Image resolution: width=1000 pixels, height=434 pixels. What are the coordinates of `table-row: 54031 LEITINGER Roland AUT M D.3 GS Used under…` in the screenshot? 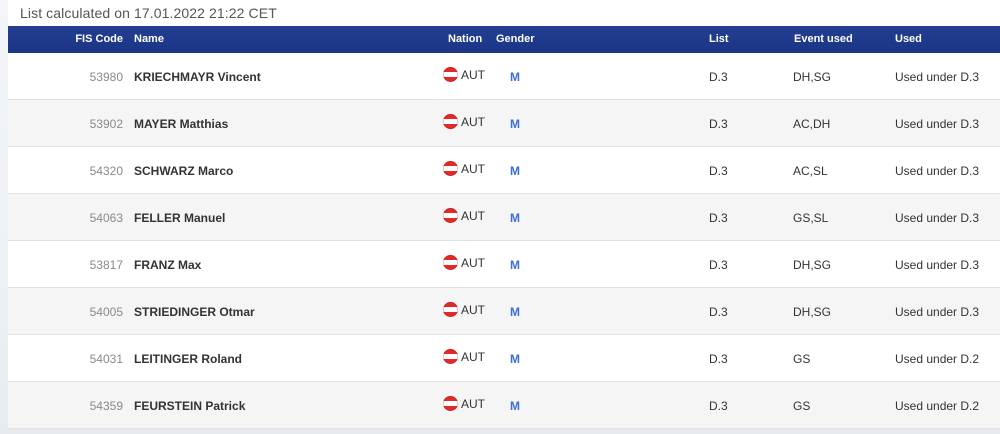 It's located at (504, 358).